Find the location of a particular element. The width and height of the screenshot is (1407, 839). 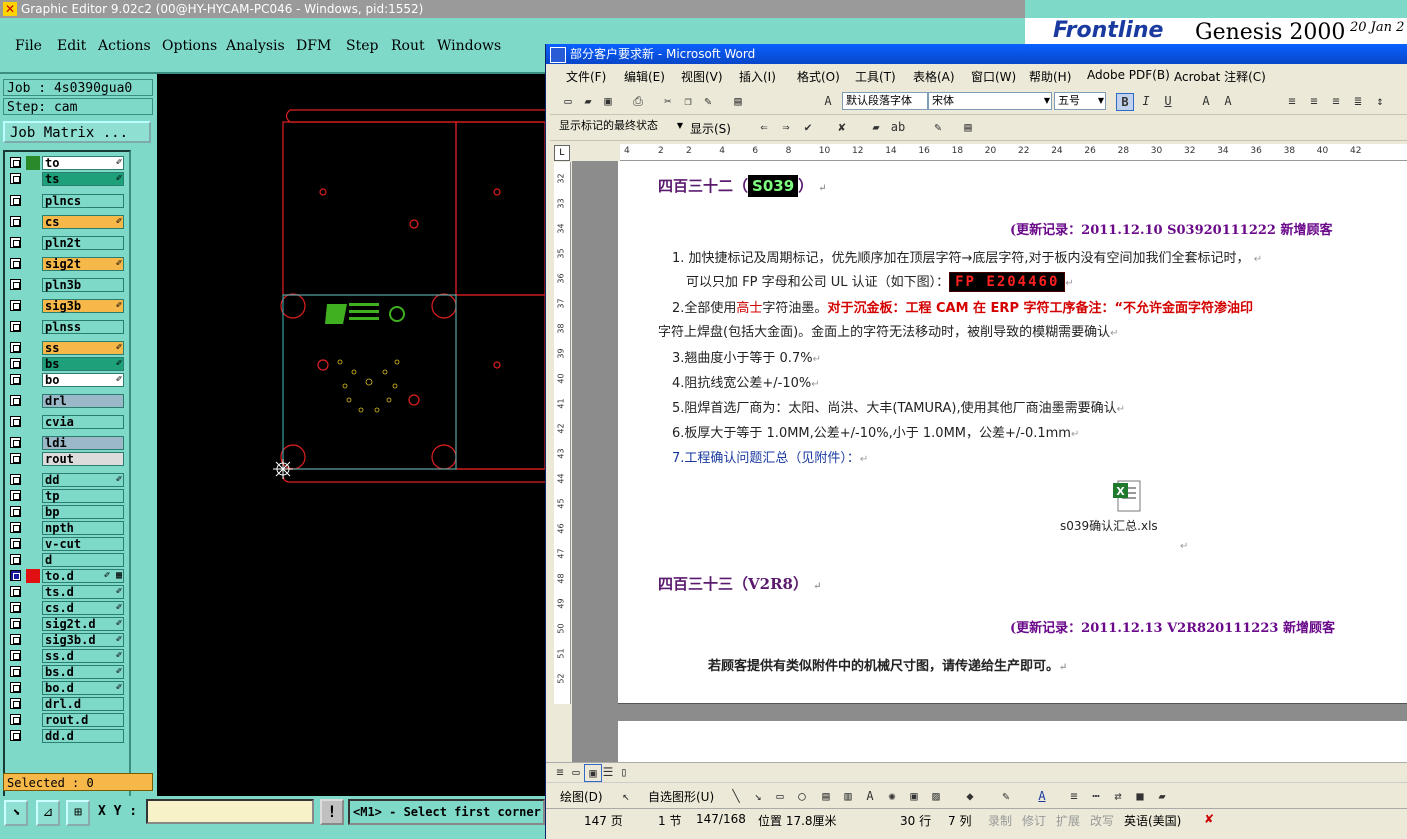

layer-row: ldi is located at coordinates (67, 443).